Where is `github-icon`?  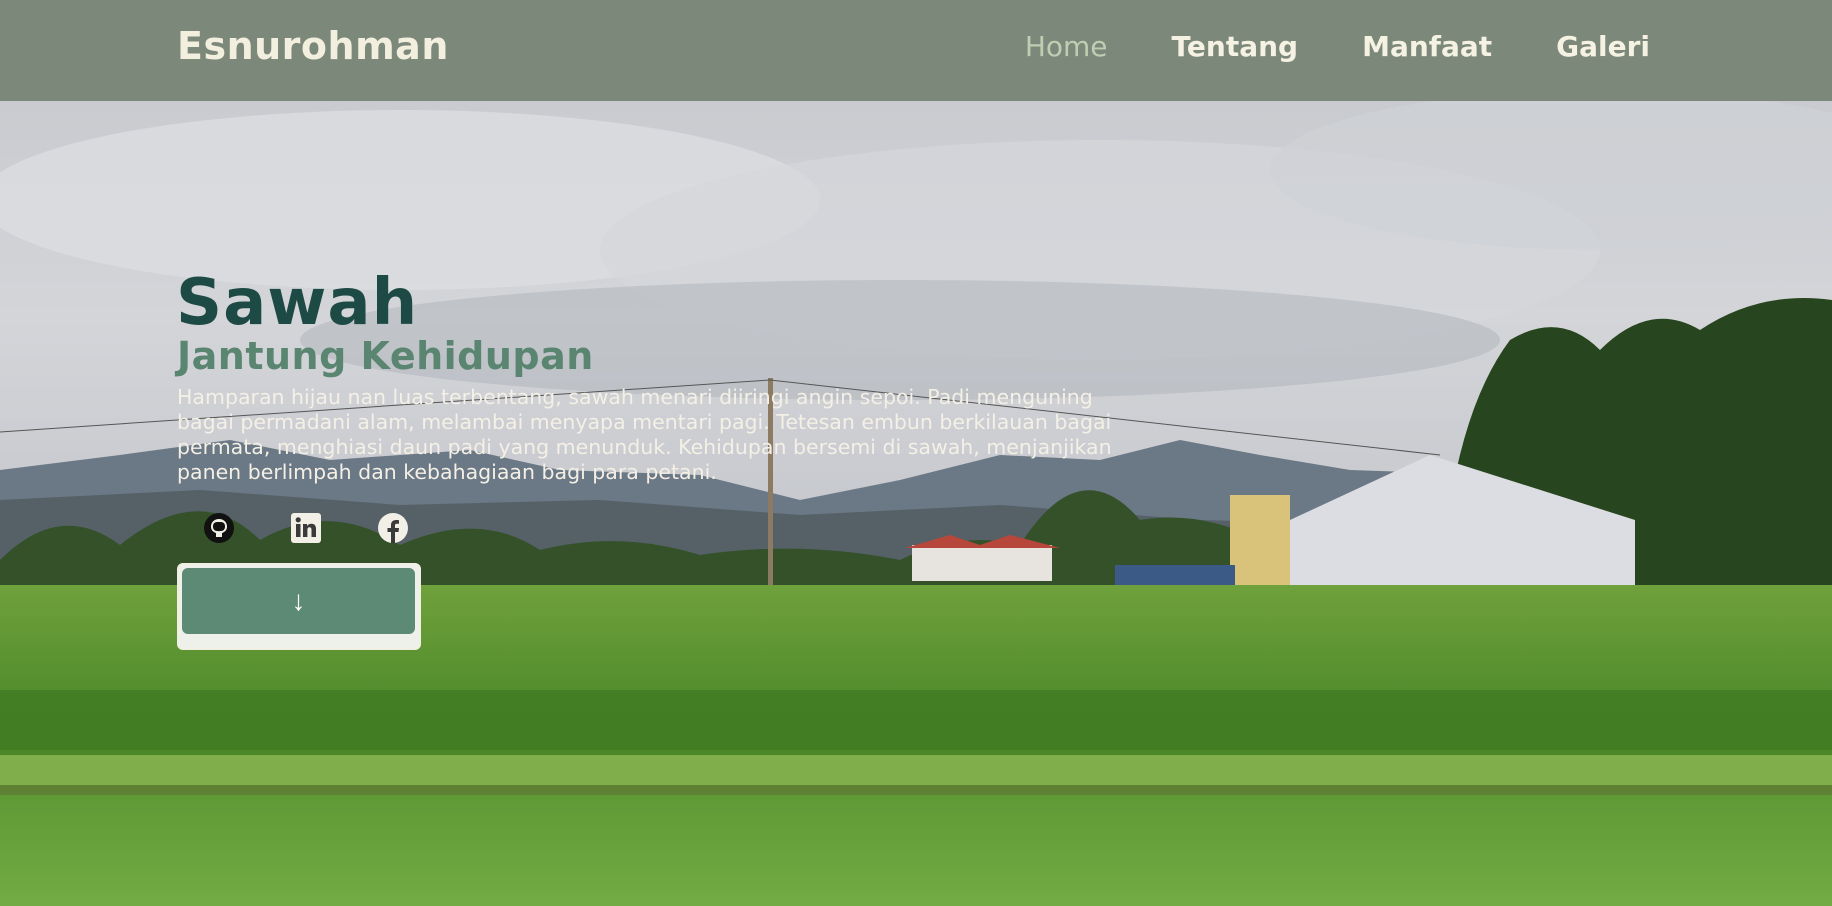 github-icon is located at coordinates (219, 528).